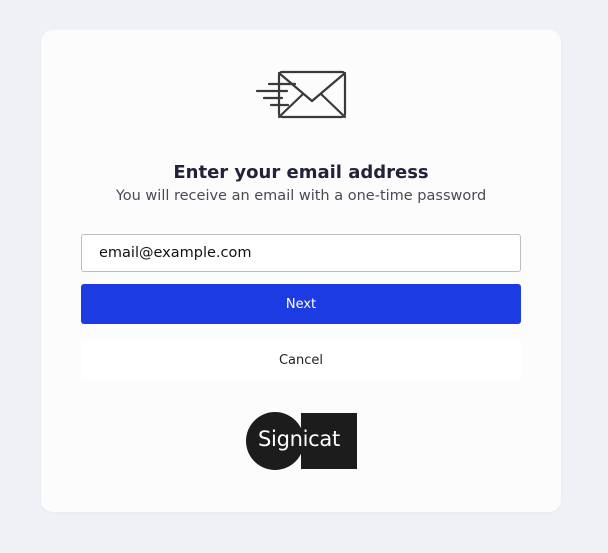 Image resolution: width=608 pixels, height=553 pixels. Describe the element at coordinates (301, 94) in the screenshot. I see `envelope-send-icon` at that location.